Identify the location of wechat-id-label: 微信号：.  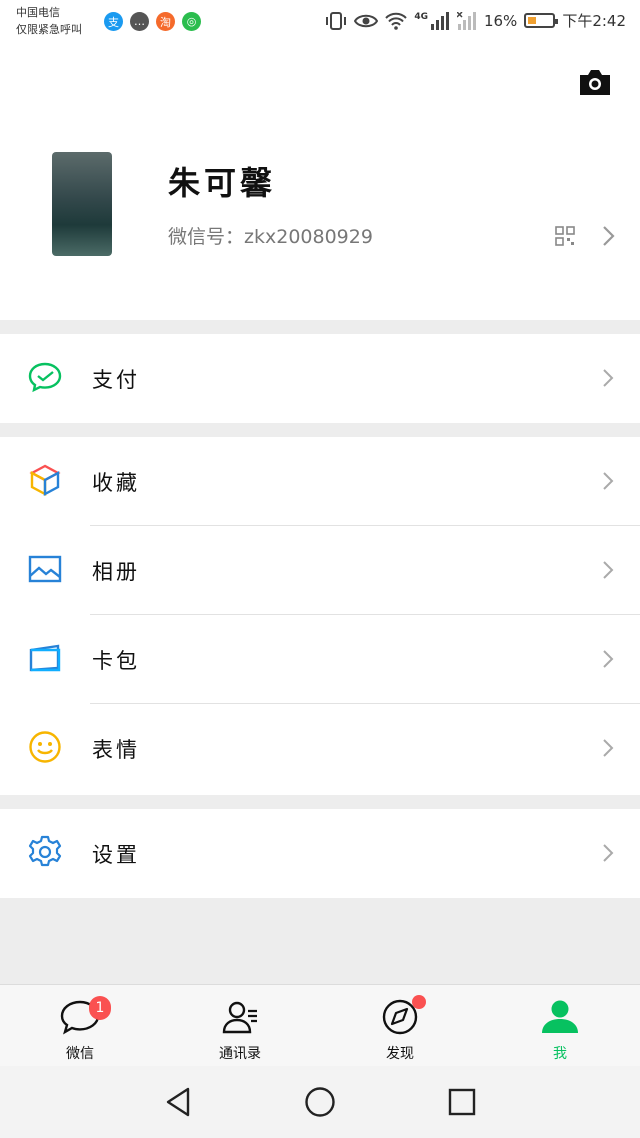
(206, 237).